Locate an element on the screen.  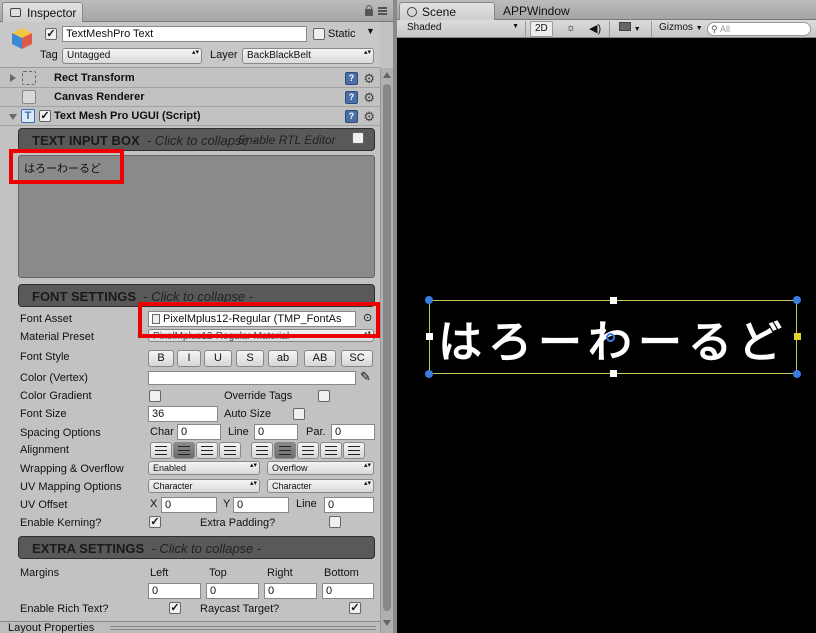
component-enabled-checkbox: ✓ is located at coordinates (45, 116).